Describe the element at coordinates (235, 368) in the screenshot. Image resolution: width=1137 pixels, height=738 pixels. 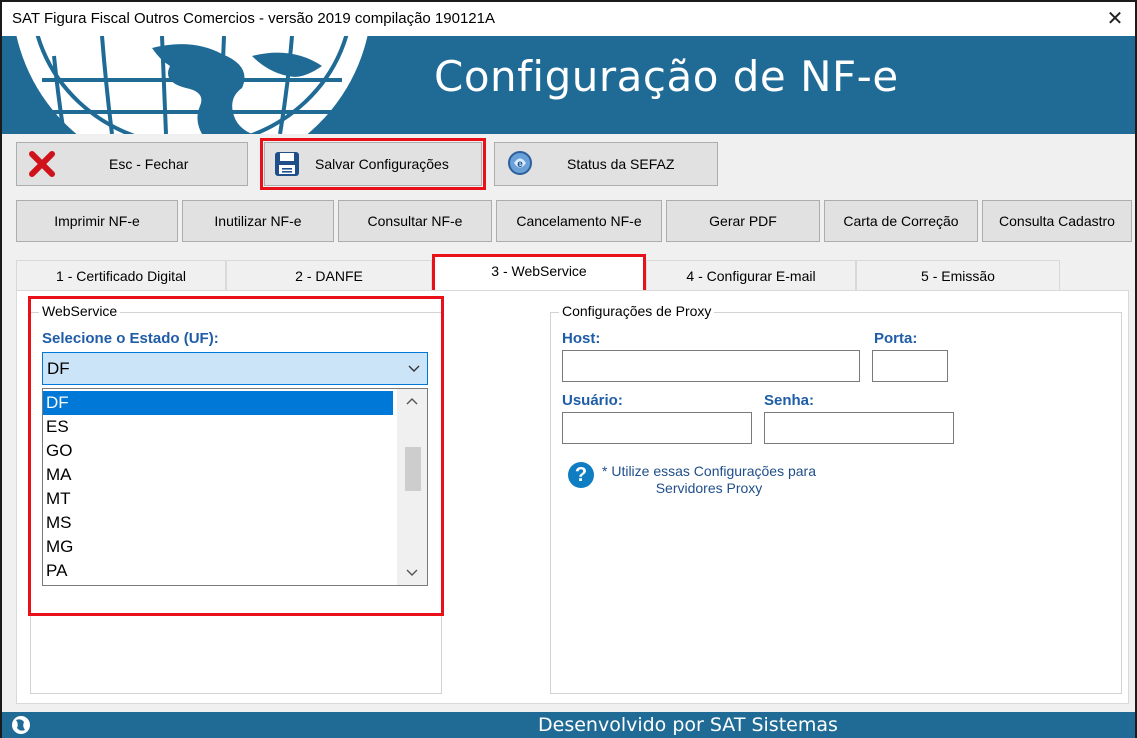
I see `state-select: DF` at that location.